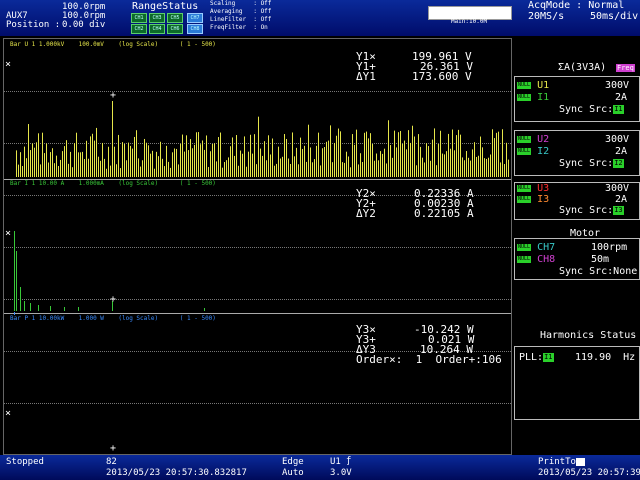  What do you see at coordinates (335, 462) in the screenshot?
I see `trigger-source: U1` at bounding box center [335, 462].